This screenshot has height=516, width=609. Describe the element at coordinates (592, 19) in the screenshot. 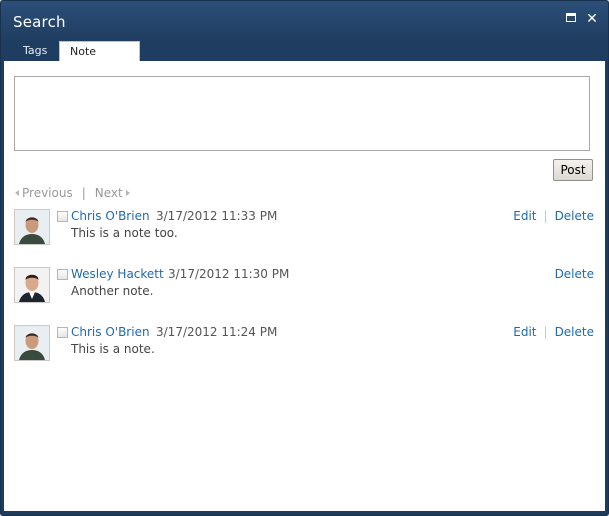

I see `close-icon: ✕` at that location.